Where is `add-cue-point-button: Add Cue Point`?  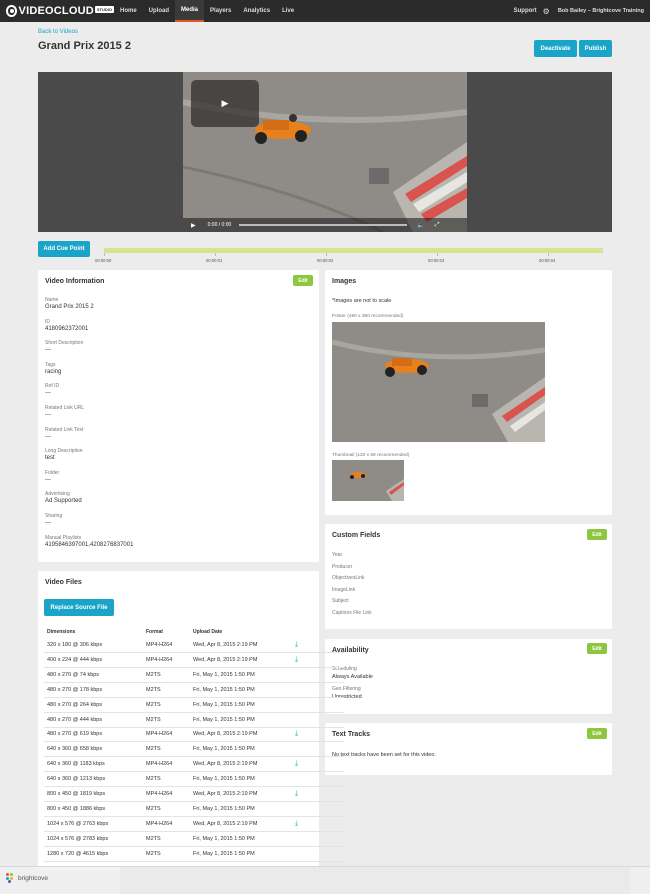 add-cue-point-button: Add Cue Point is located at coordinates (64, 249).